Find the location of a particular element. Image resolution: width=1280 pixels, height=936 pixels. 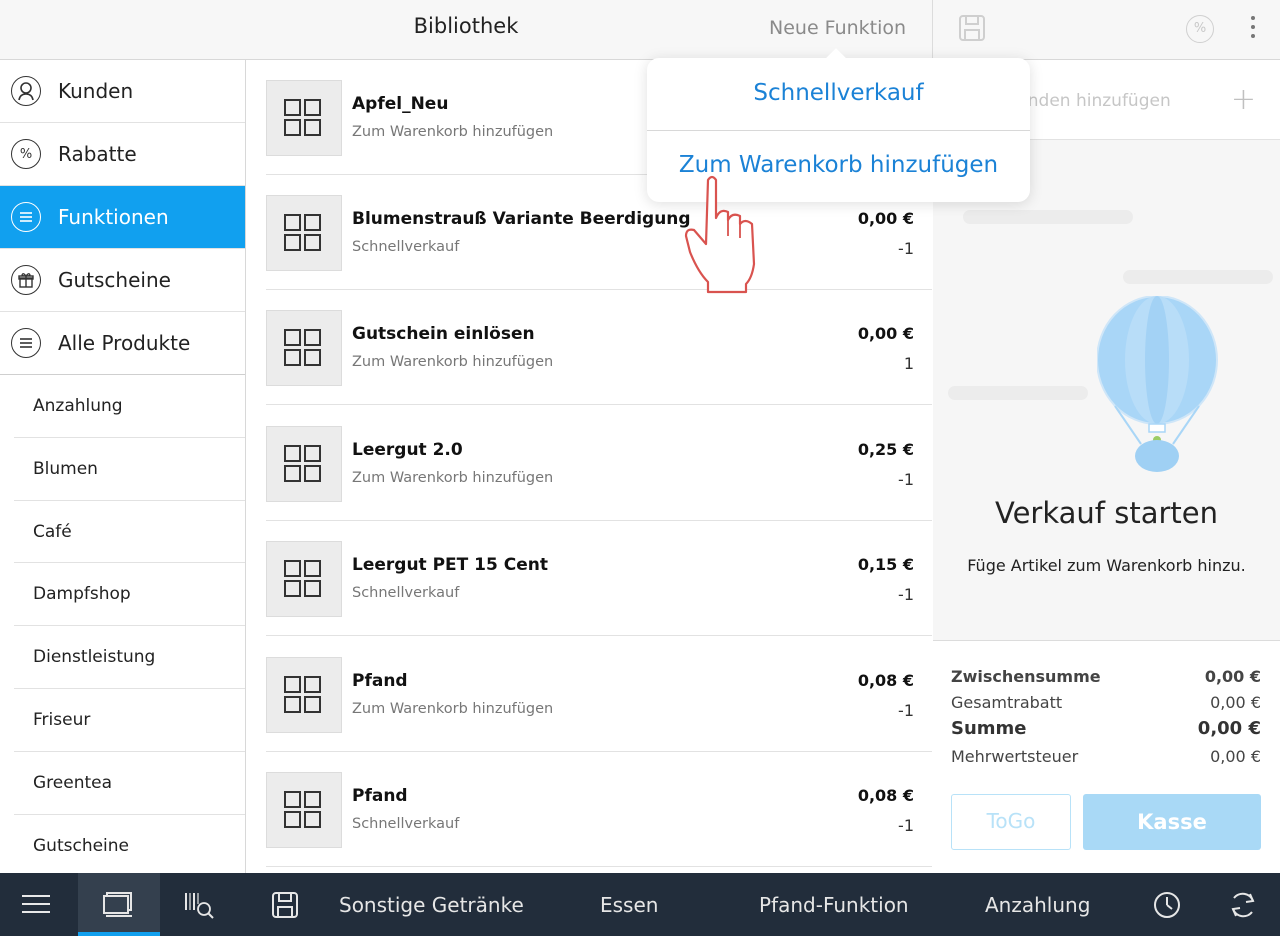

empty-cart-subtitle: Füge Artikel zum Warenkorb hinzu. is located at coordinates (1106, 565).